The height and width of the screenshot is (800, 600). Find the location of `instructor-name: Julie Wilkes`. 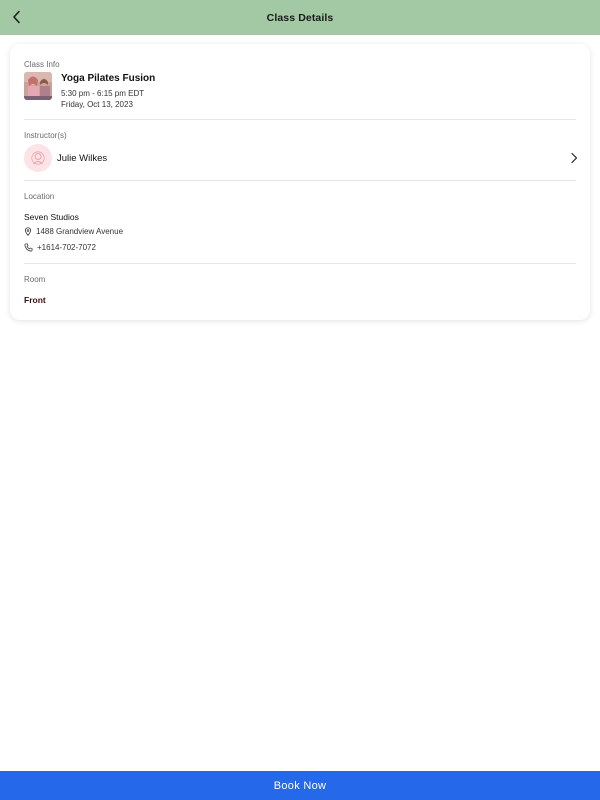

instructor-name: Julie Wilkes is located at coordinates (82, 158).